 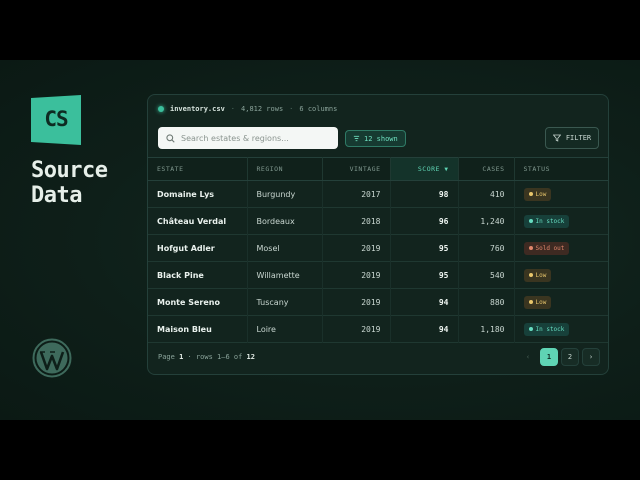 I want to click on page-button-2: 2, so click(x=570, y=357).